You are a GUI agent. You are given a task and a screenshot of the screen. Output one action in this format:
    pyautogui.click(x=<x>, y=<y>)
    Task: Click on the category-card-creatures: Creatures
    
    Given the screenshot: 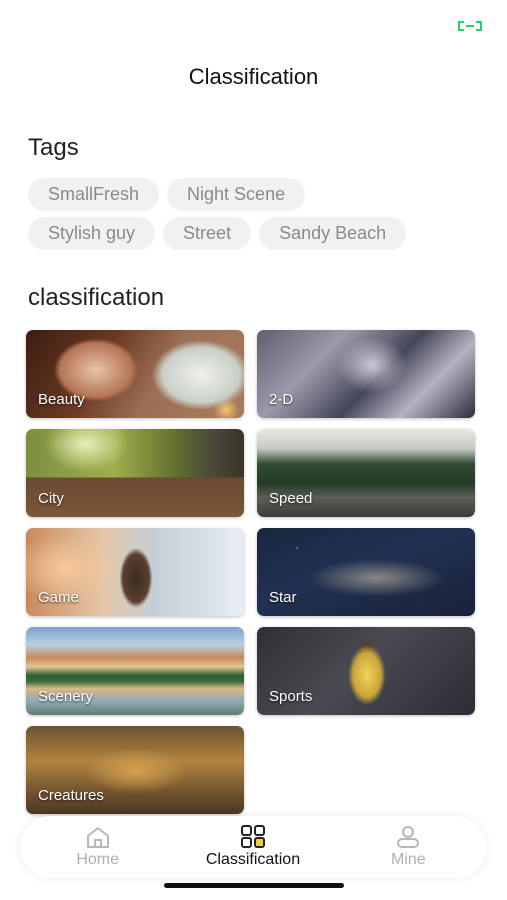 What is the action you would take?
    pyautogui.click(x=135, y=770)
    